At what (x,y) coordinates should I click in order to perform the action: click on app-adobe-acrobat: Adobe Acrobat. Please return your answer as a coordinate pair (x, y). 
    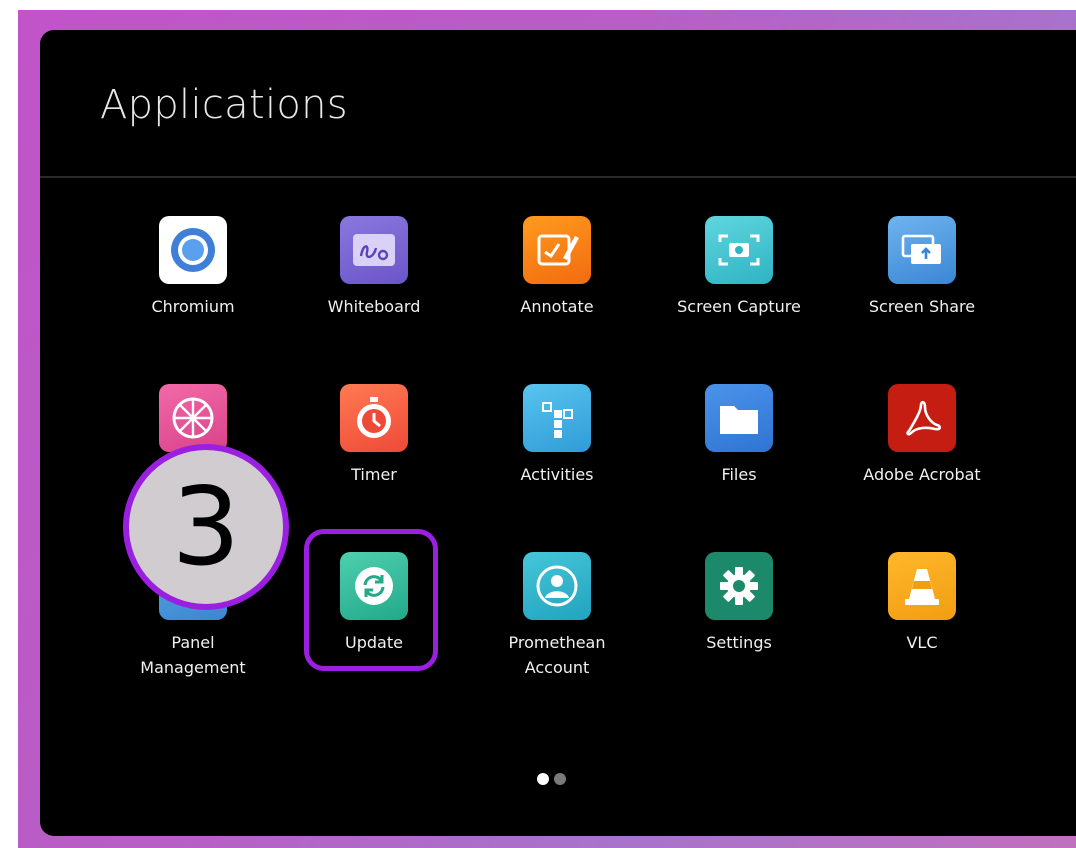
    Looking at the image, I should click on (922, 435).